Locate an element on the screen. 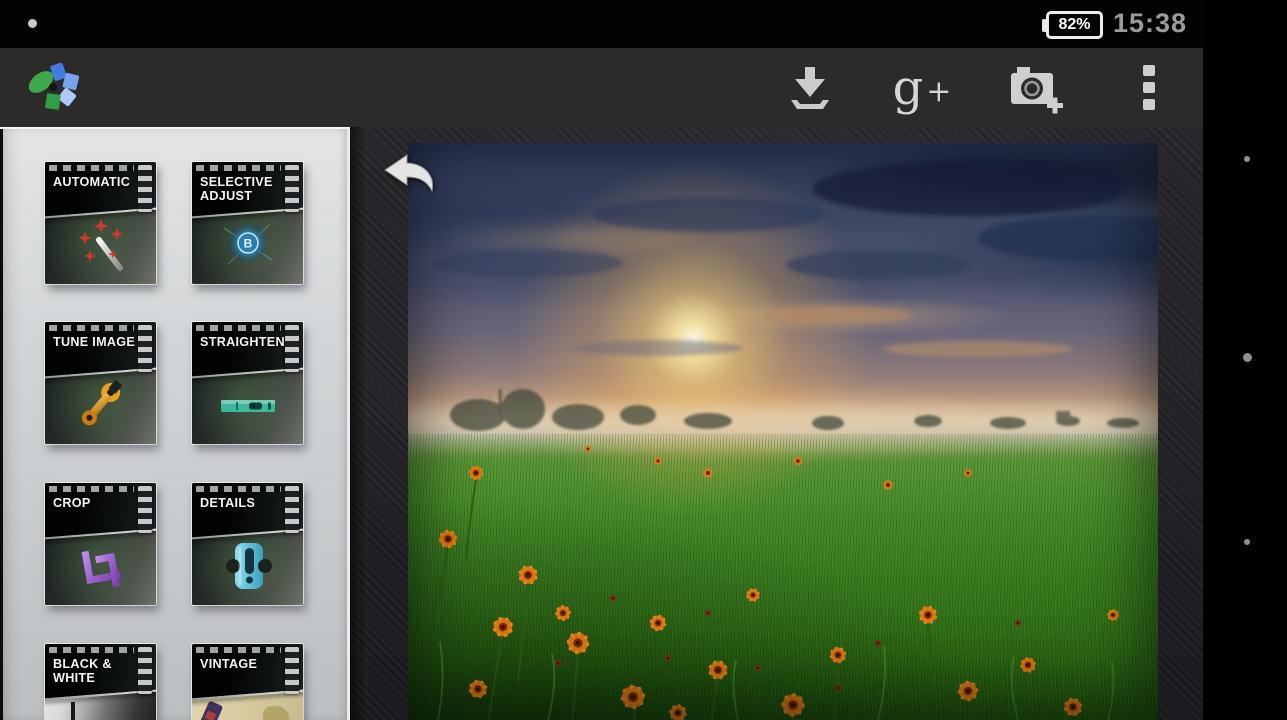 This screenshot has height=720, width=1287. back-arrow-button is located at coordinates (410, 173).